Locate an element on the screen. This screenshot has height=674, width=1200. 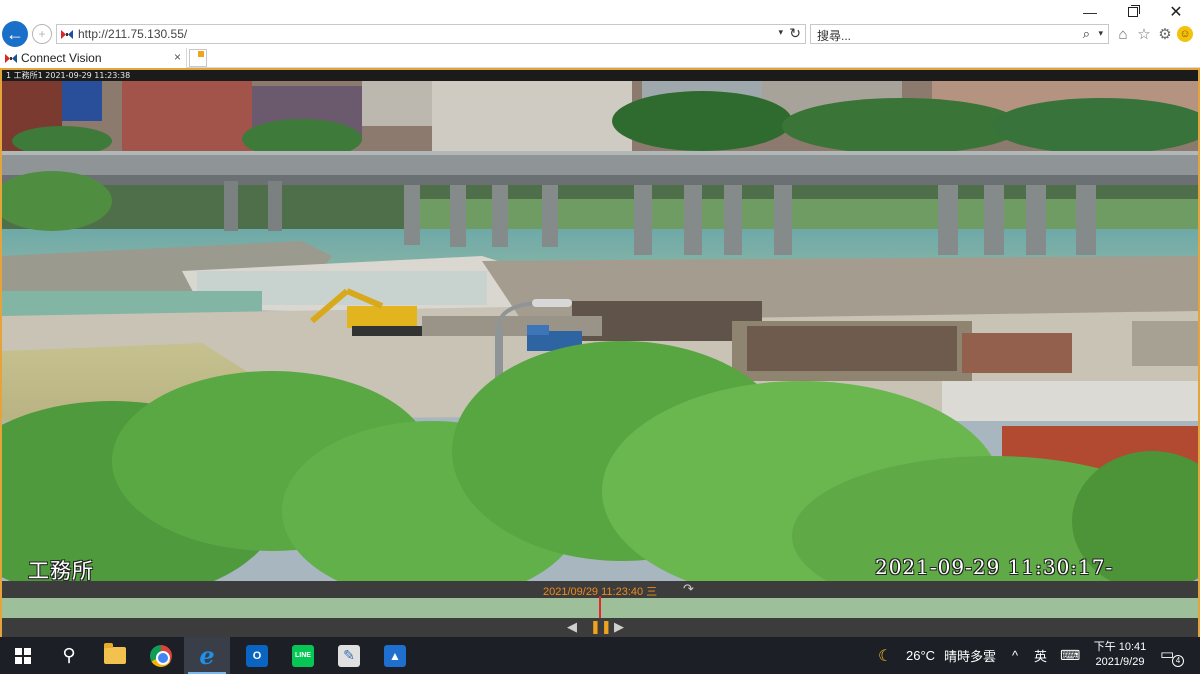
taskbar-file-explorer is located at coordinates (115, 655).